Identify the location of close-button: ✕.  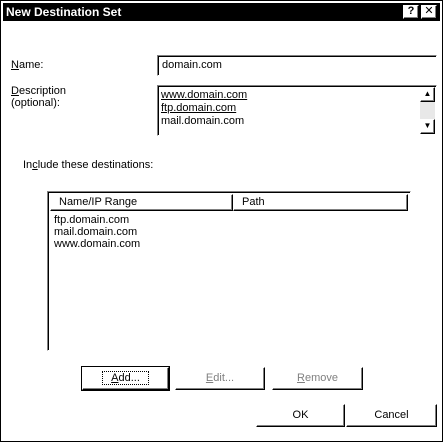
(429, 12).